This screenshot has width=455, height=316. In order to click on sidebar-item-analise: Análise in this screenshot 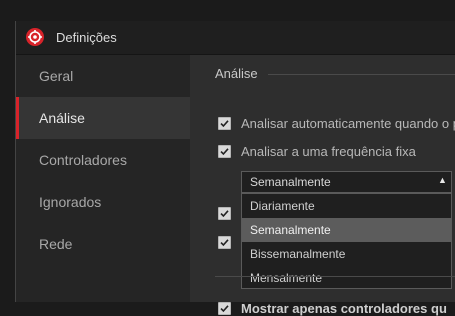, I will do `click(103, 118)`.